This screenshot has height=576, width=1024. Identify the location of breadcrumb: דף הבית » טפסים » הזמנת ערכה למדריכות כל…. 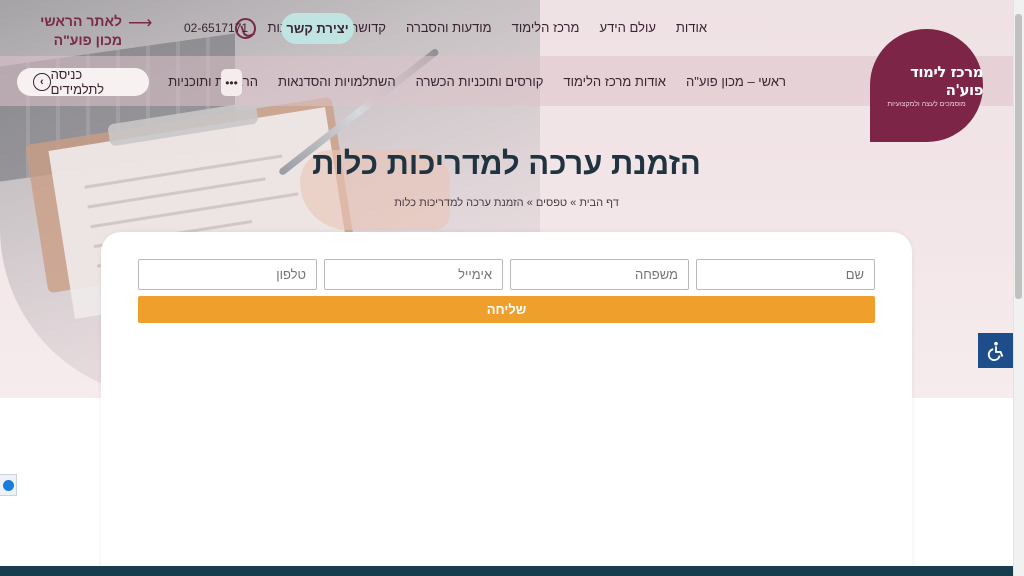
(506, 203).